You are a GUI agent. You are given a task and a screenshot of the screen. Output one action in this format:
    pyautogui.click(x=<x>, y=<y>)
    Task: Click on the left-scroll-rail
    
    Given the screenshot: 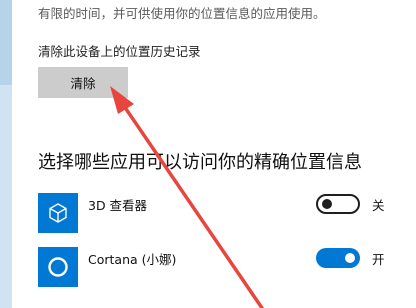 What is the action you would take?
    pyautogui.click(x=6, y=154)
    